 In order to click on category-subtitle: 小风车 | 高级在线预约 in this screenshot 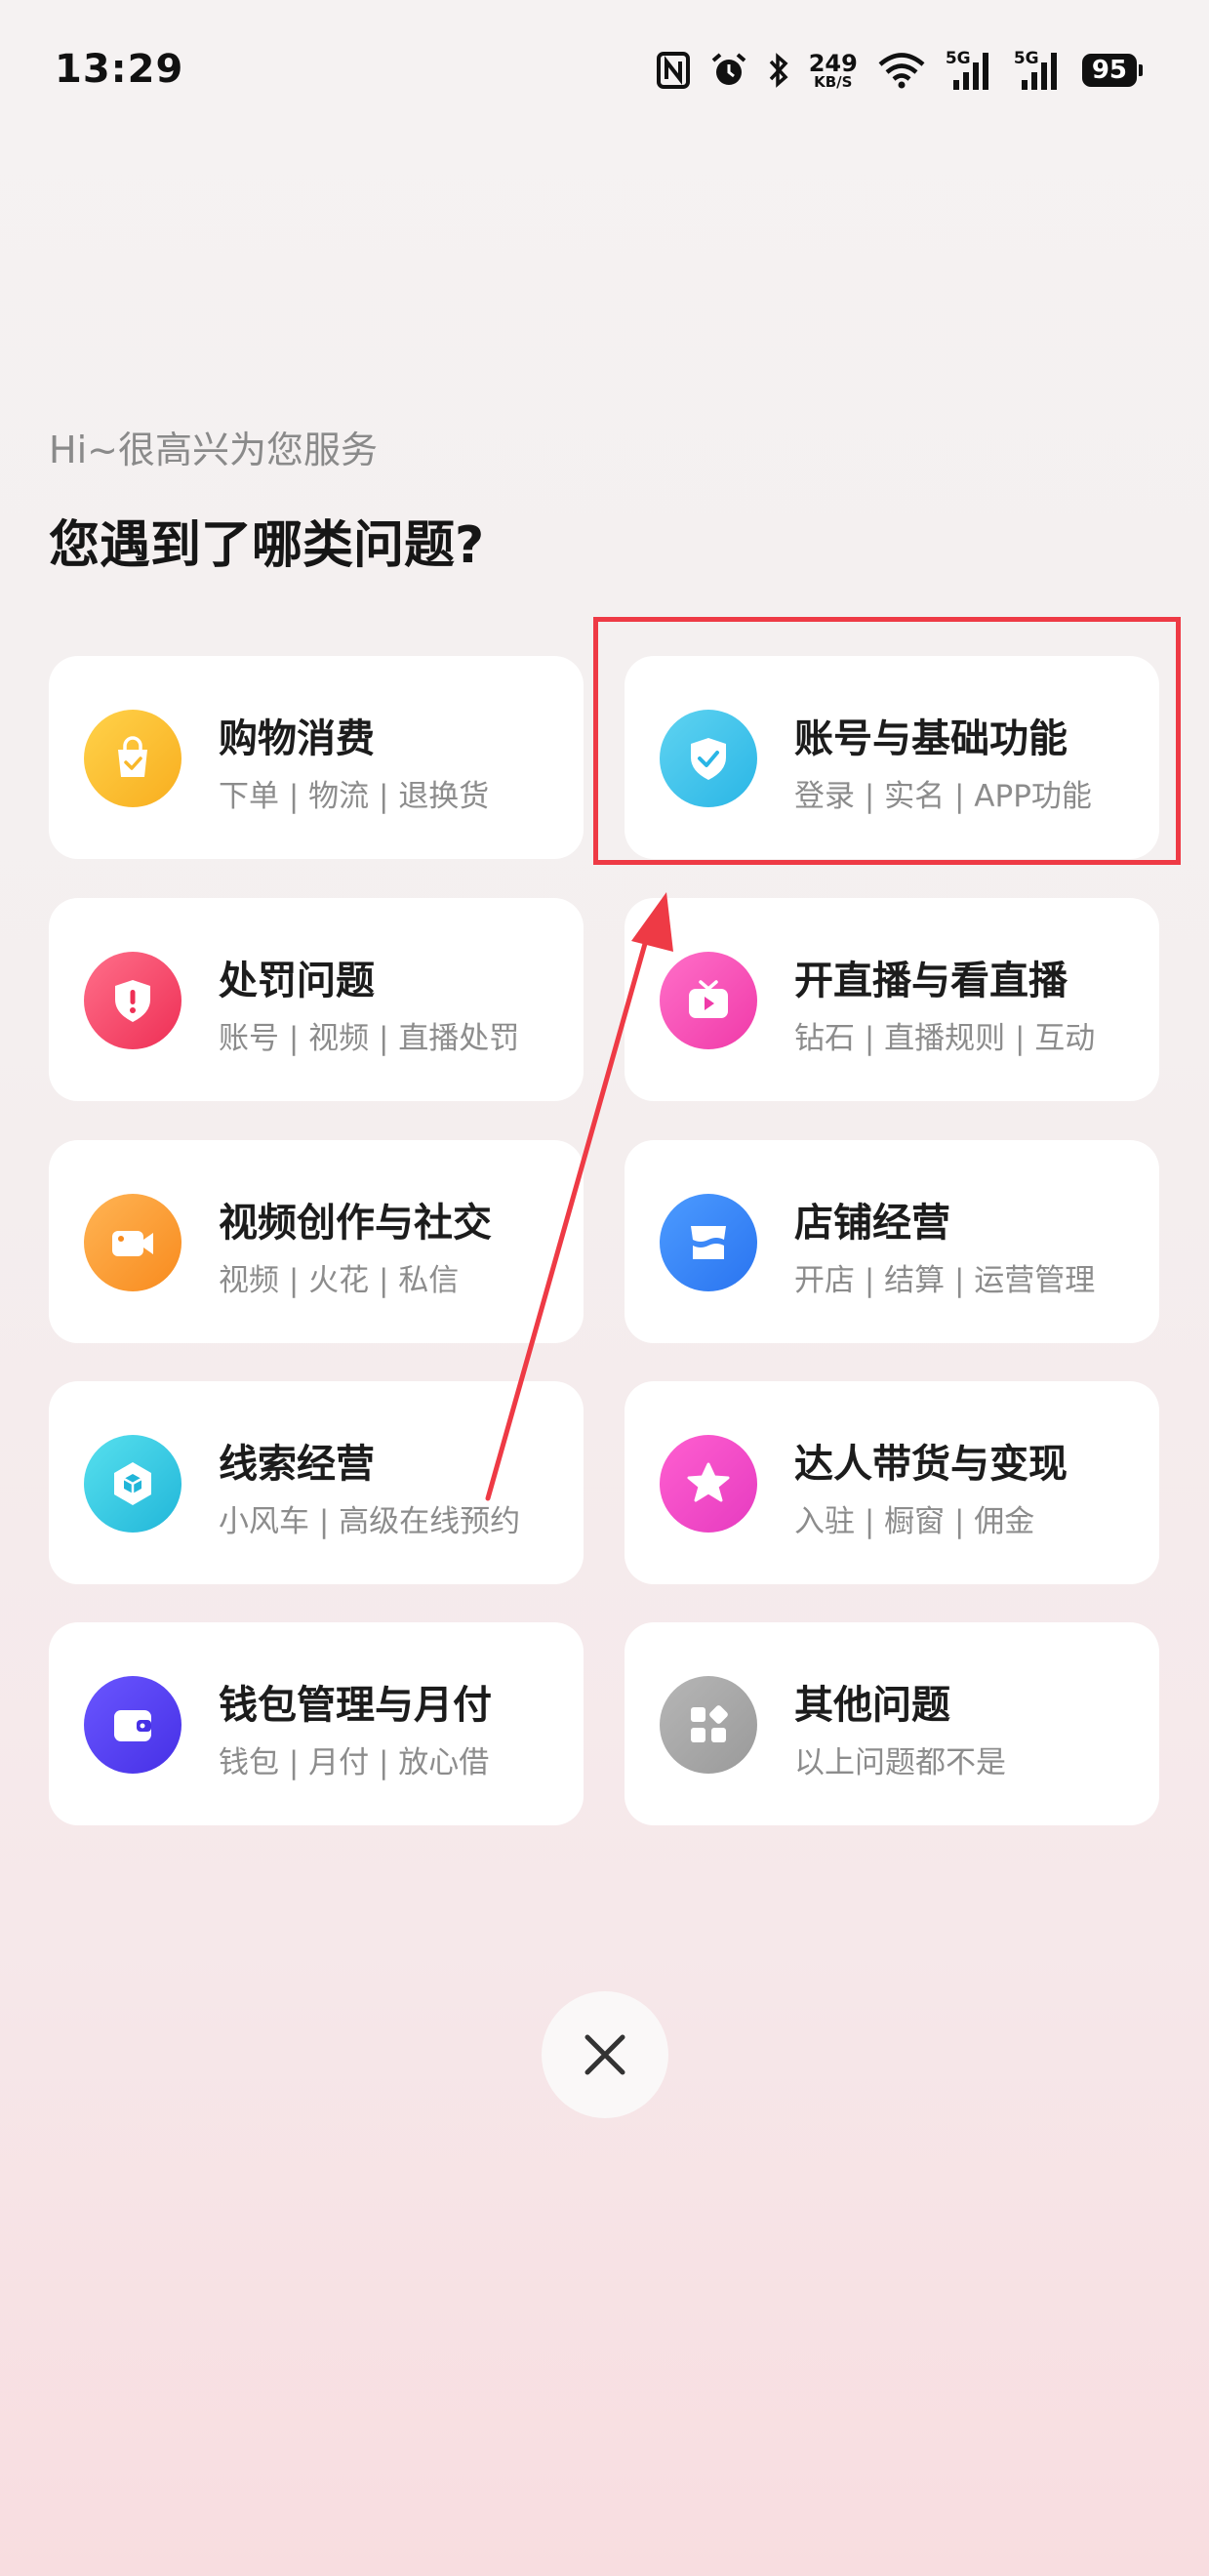, I will do `click(370, 1521)`.